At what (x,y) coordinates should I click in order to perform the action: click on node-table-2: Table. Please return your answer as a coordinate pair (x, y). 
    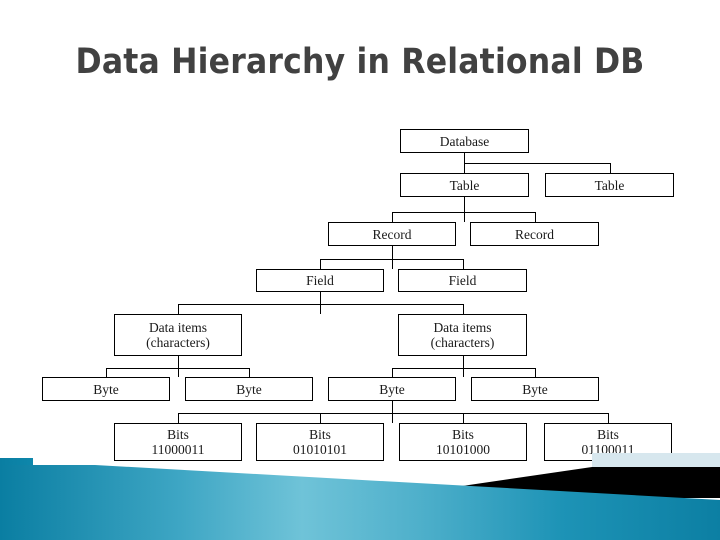
    Looking at the image, I should click on (609, 185).